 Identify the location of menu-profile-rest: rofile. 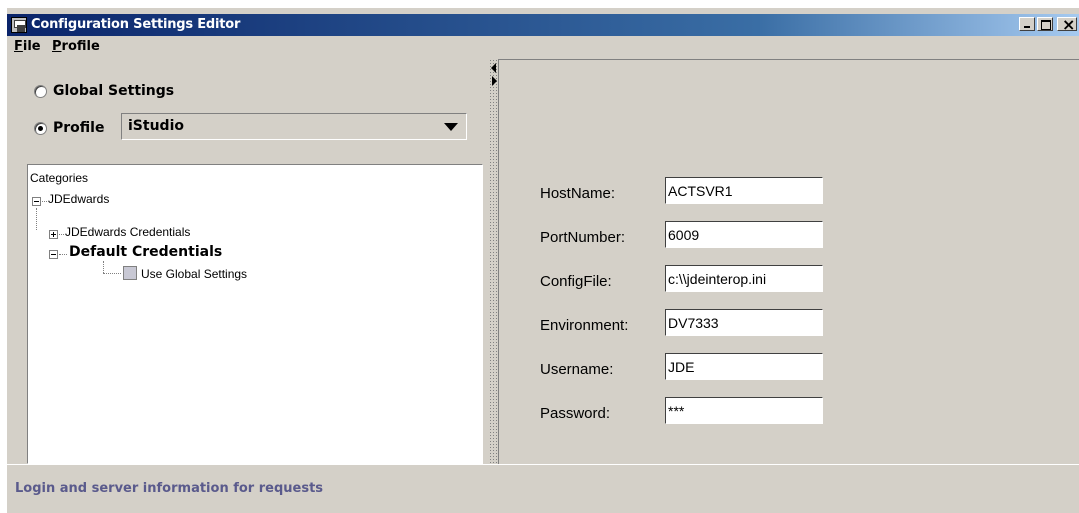
(80, 46).